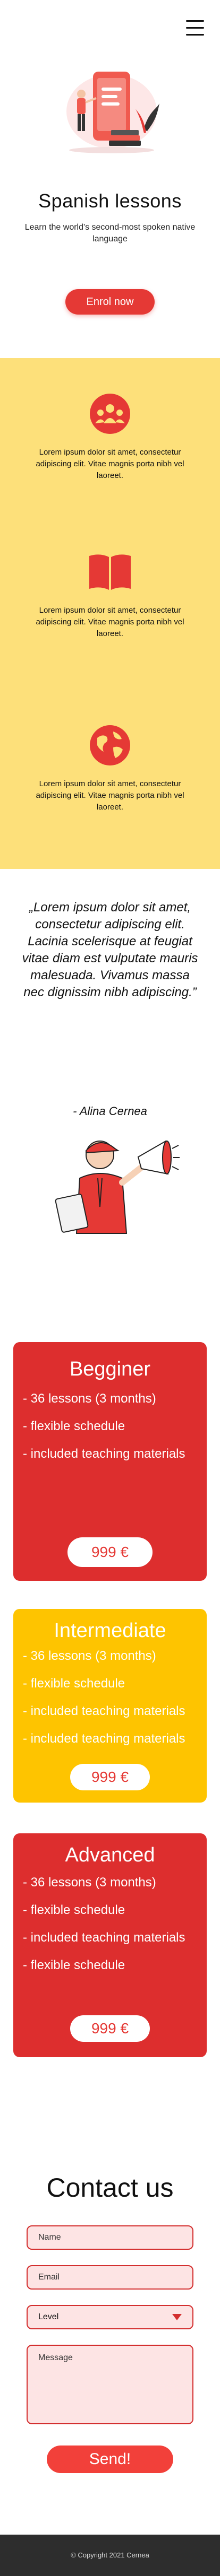 Image resolution: width=220 pixels, height=2576 pixels. I want to click on plan-title: Begginer, so click(110, 1369).